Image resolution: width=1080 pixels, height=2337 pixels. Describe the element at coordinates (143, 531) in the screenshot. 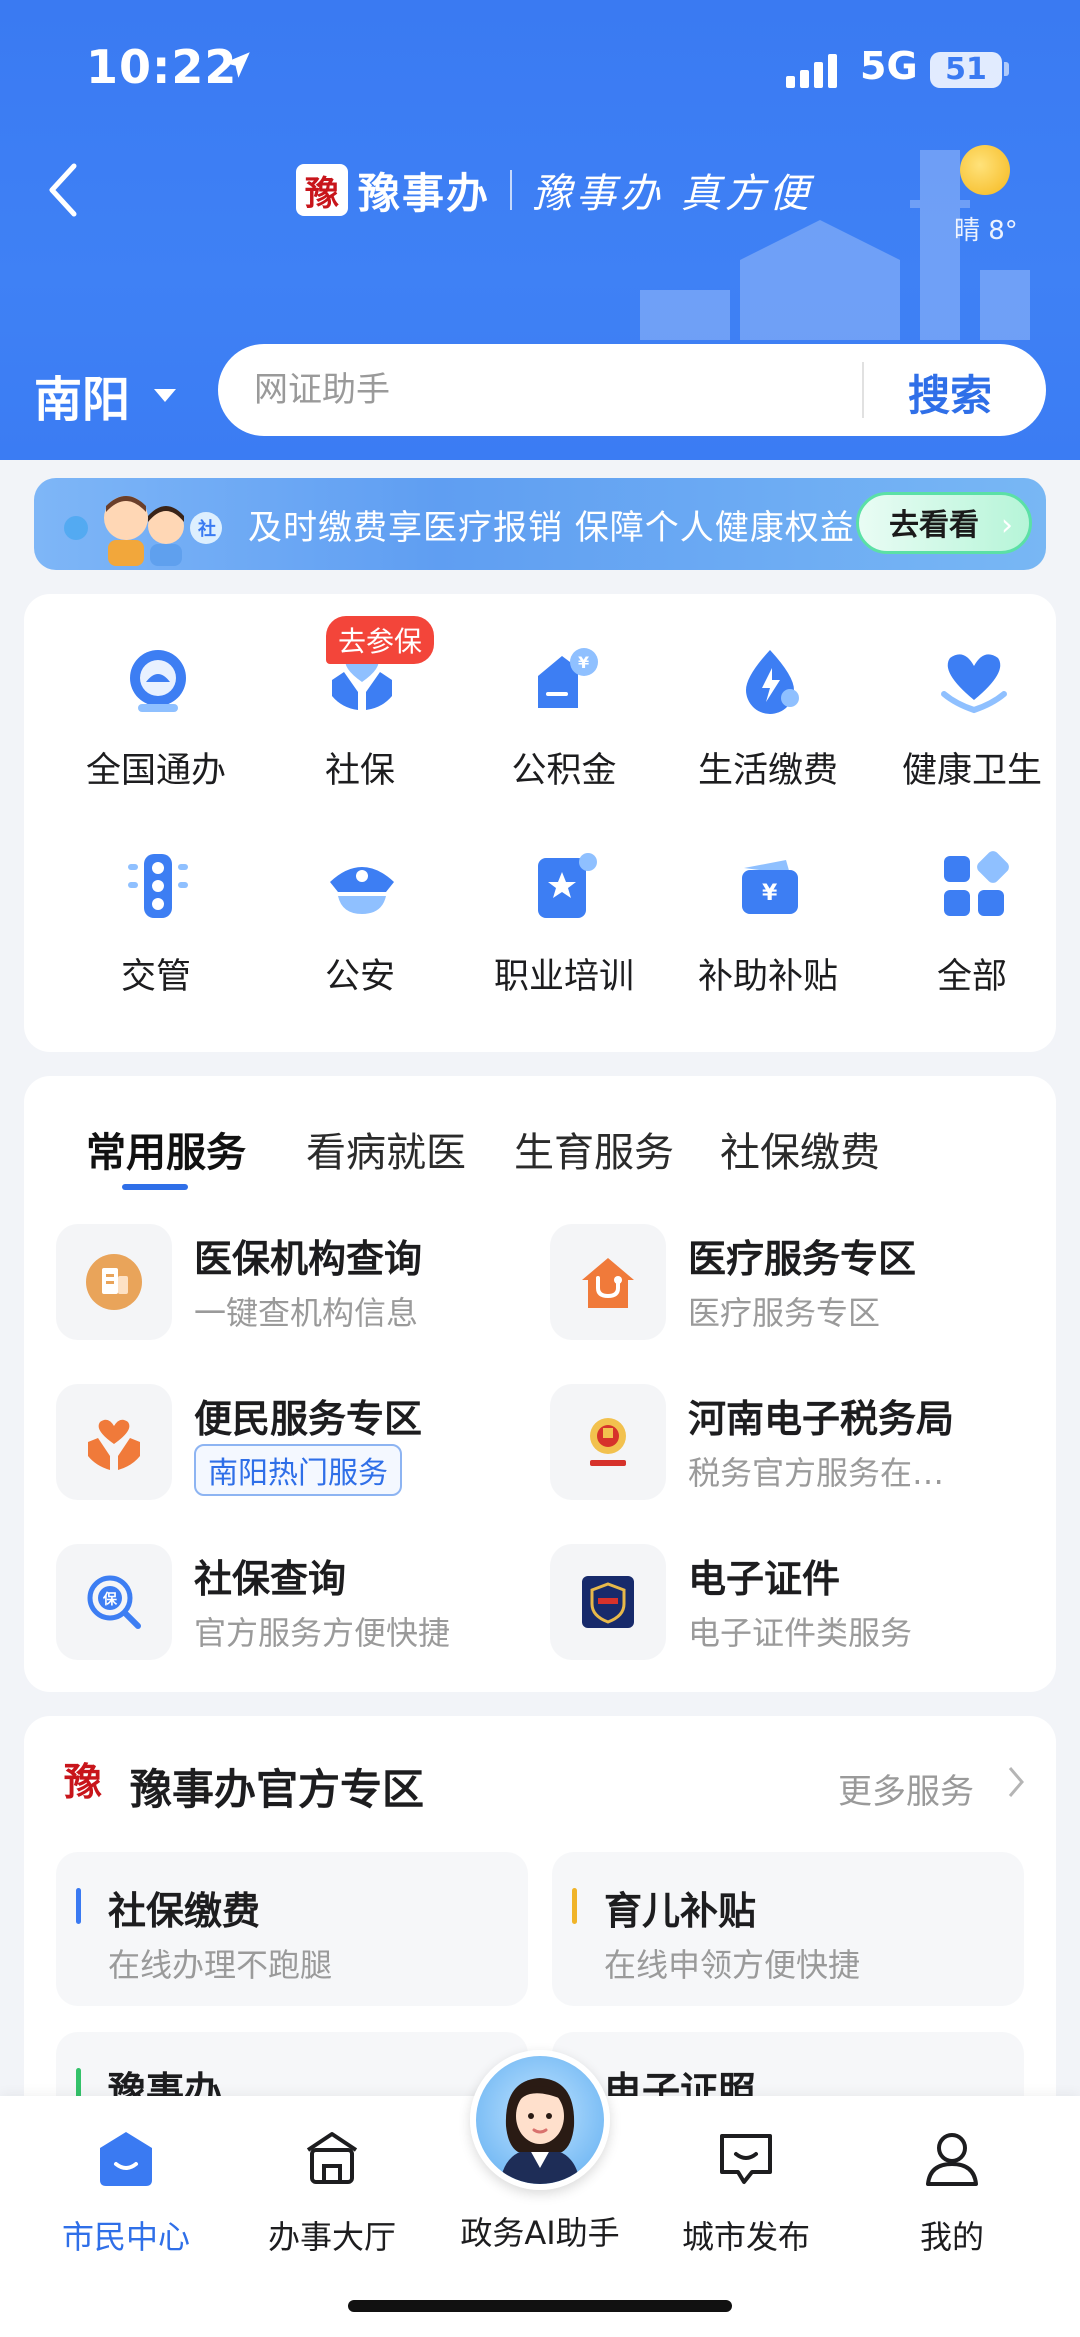

I see `family-illustration-icon: 社` at that location.